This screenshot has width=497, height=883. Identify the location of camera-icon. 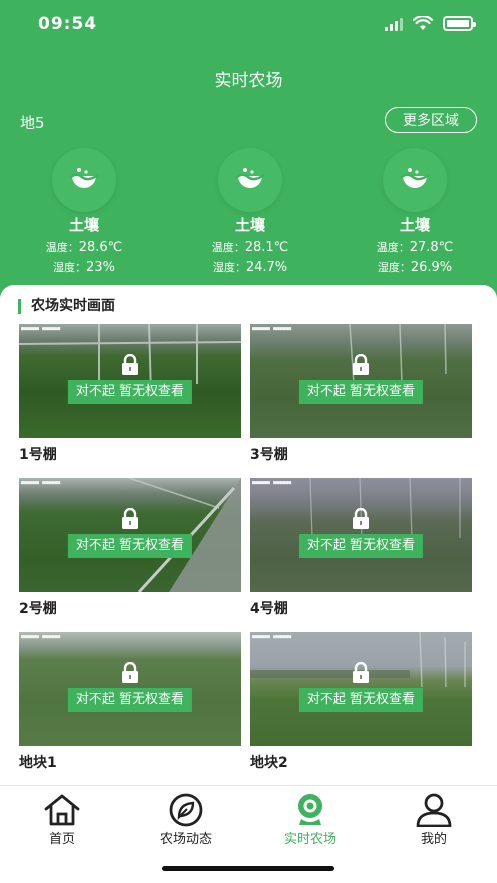
(310, 810).